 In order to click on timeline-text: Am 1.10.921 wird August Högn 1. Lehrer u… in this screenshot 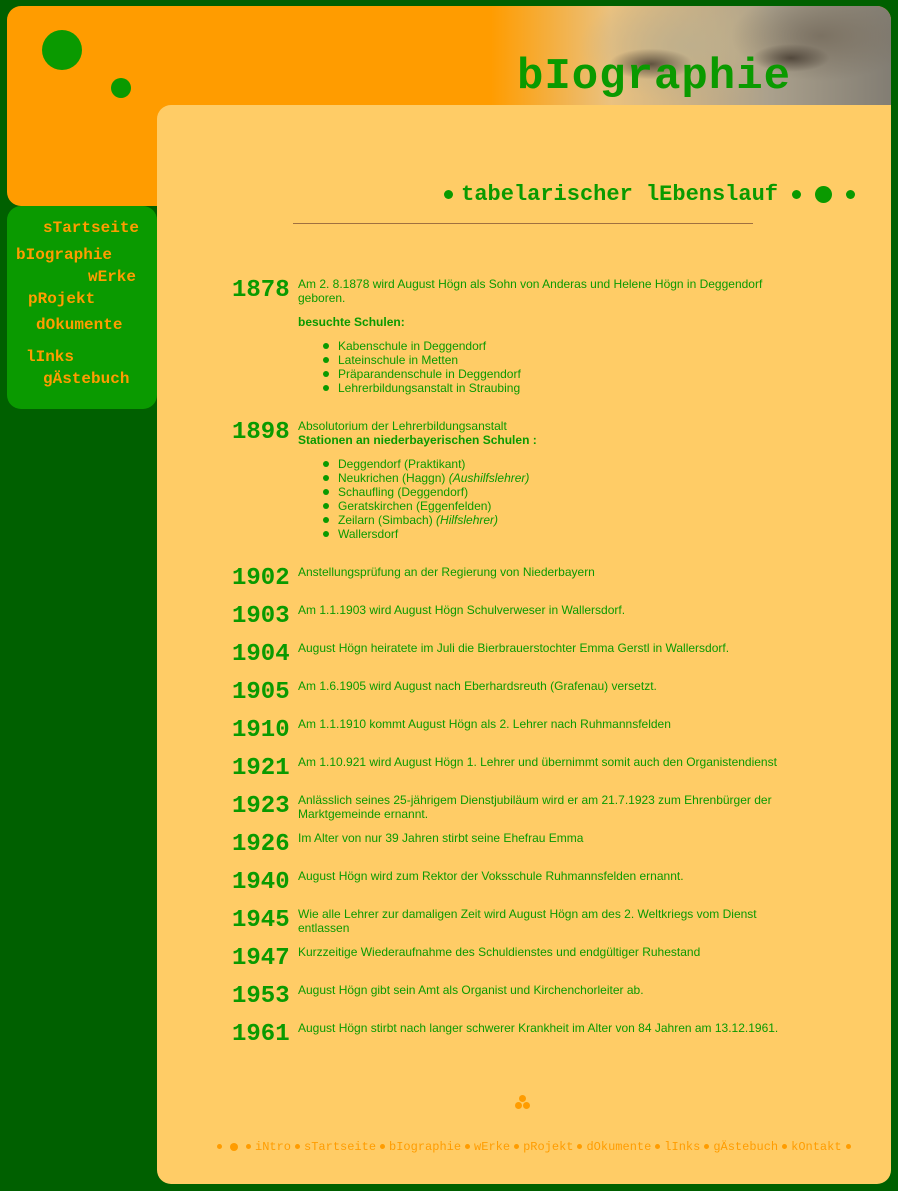, I will do `click(537, 762)`.